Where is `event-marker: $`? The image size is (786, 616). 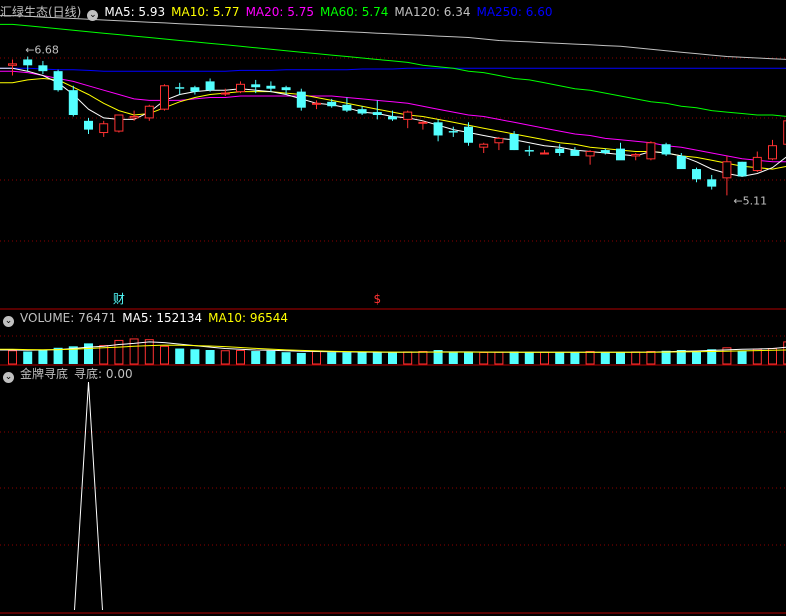 event-marker: $ is located at coordinates (377, 299).